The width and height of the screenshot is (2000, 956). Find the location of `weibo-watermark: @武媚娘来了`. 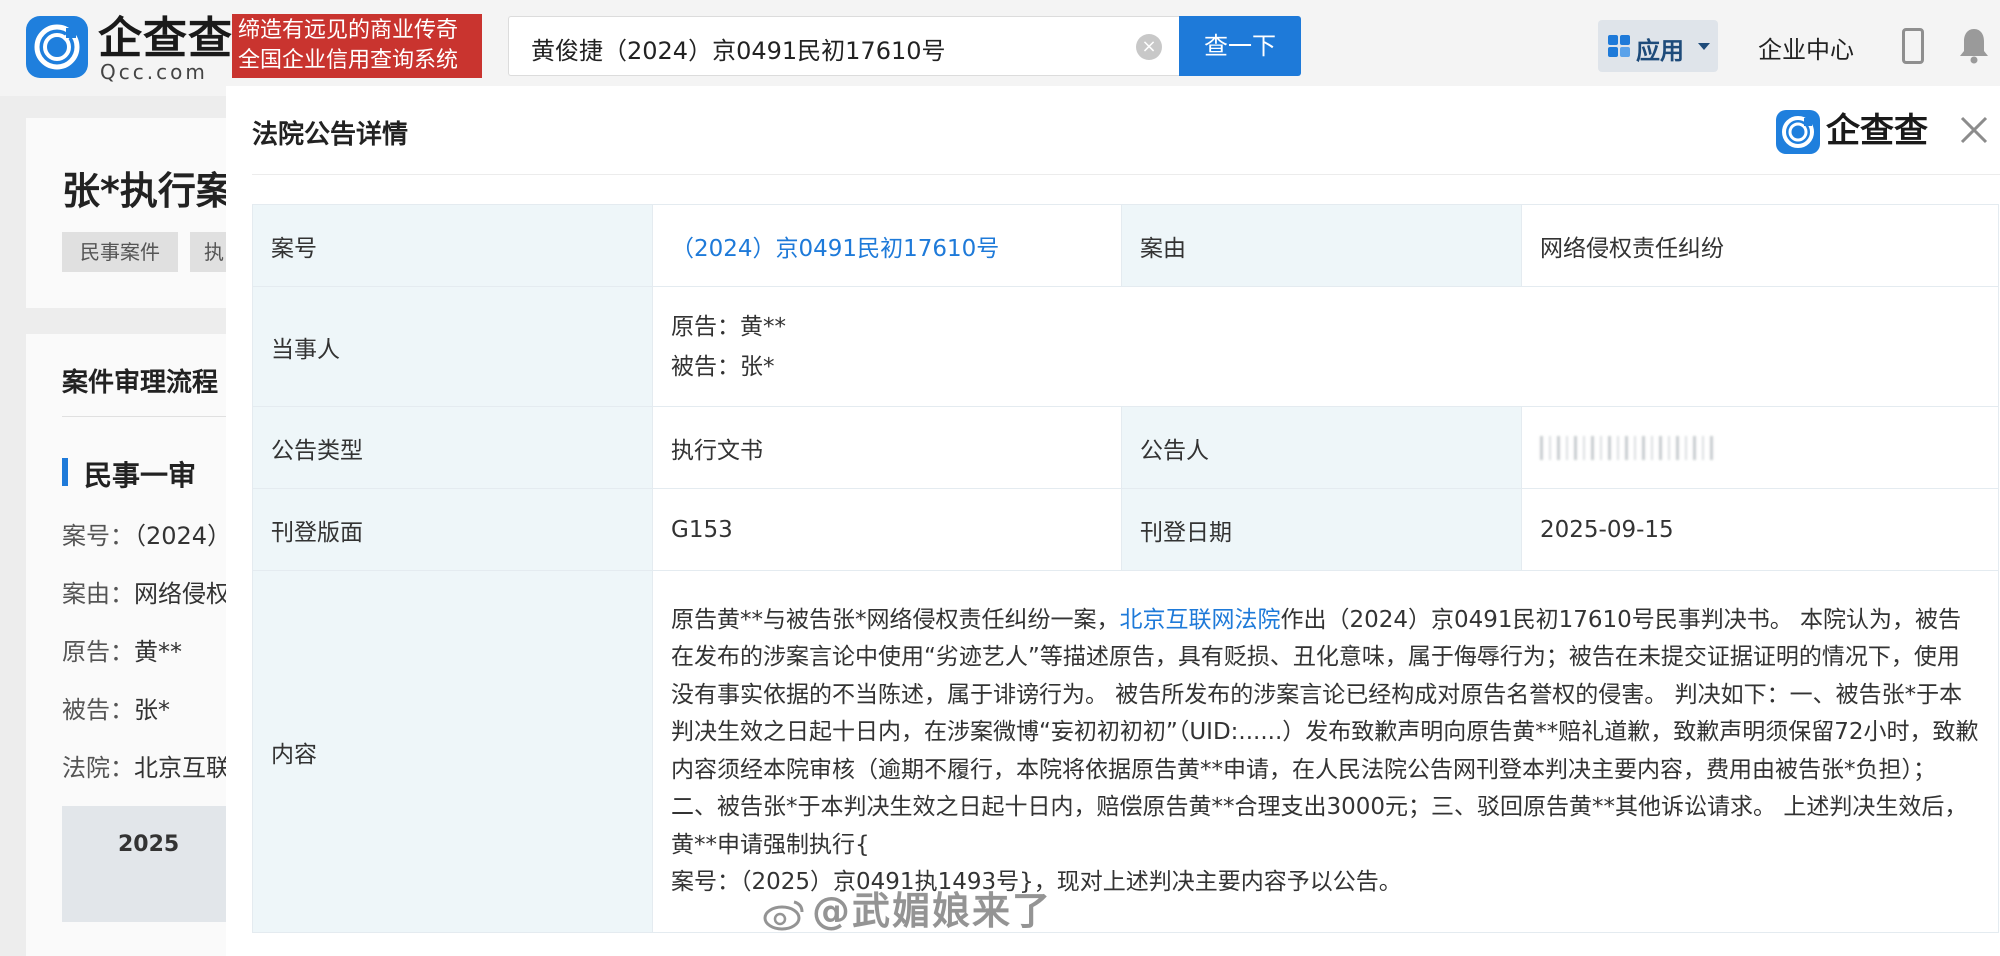

weibo-watermark: @武媚娘来了 is located at coordinates (907, 907).